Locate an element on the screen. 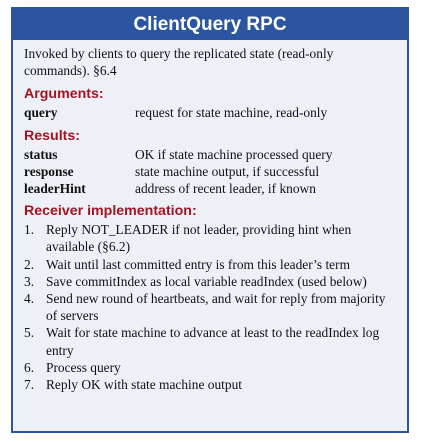  step-item: 6. Process query is located at coordinates (210, 367).